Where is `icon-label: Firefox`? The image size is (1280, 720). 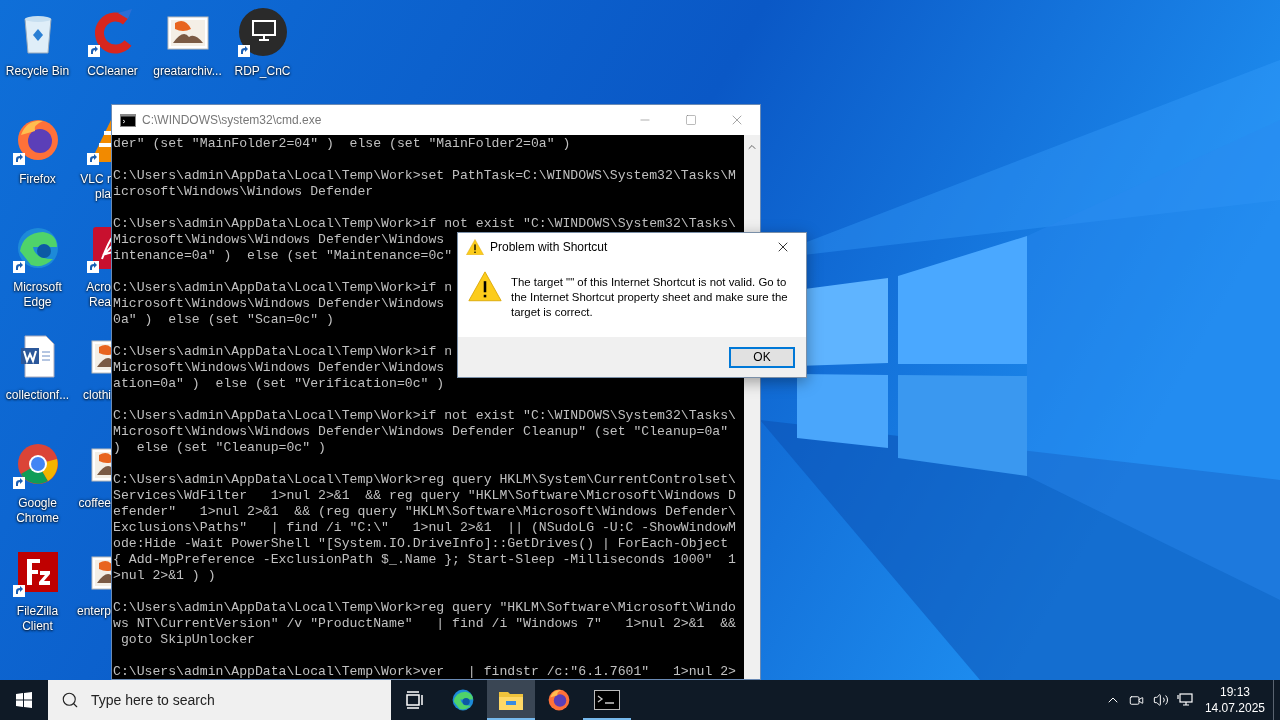
icon-label: Firefox is located at coordinates (37, 179).